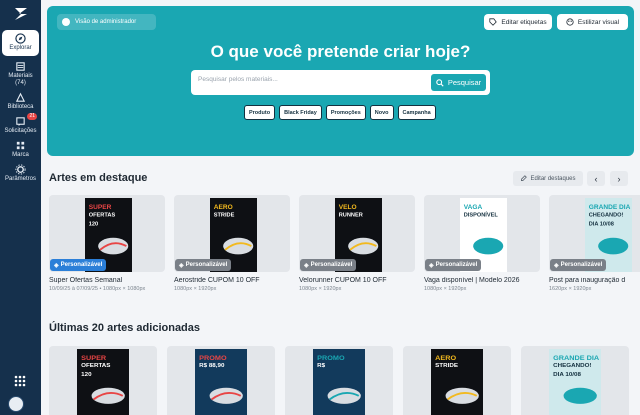 The height and width of the screenshot is (415, 640). I want to click on svg-text: R$ 88,90, so click(211, 366).